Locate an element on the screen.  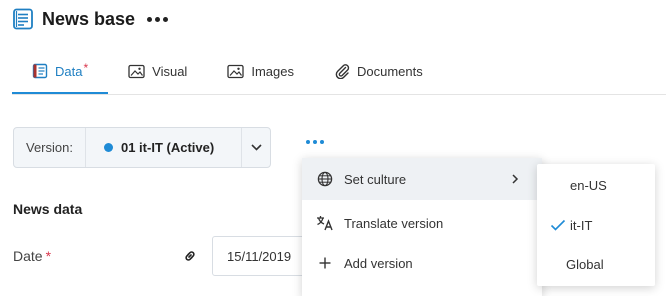
tab-images: Images is located at coordinates (260, 71).